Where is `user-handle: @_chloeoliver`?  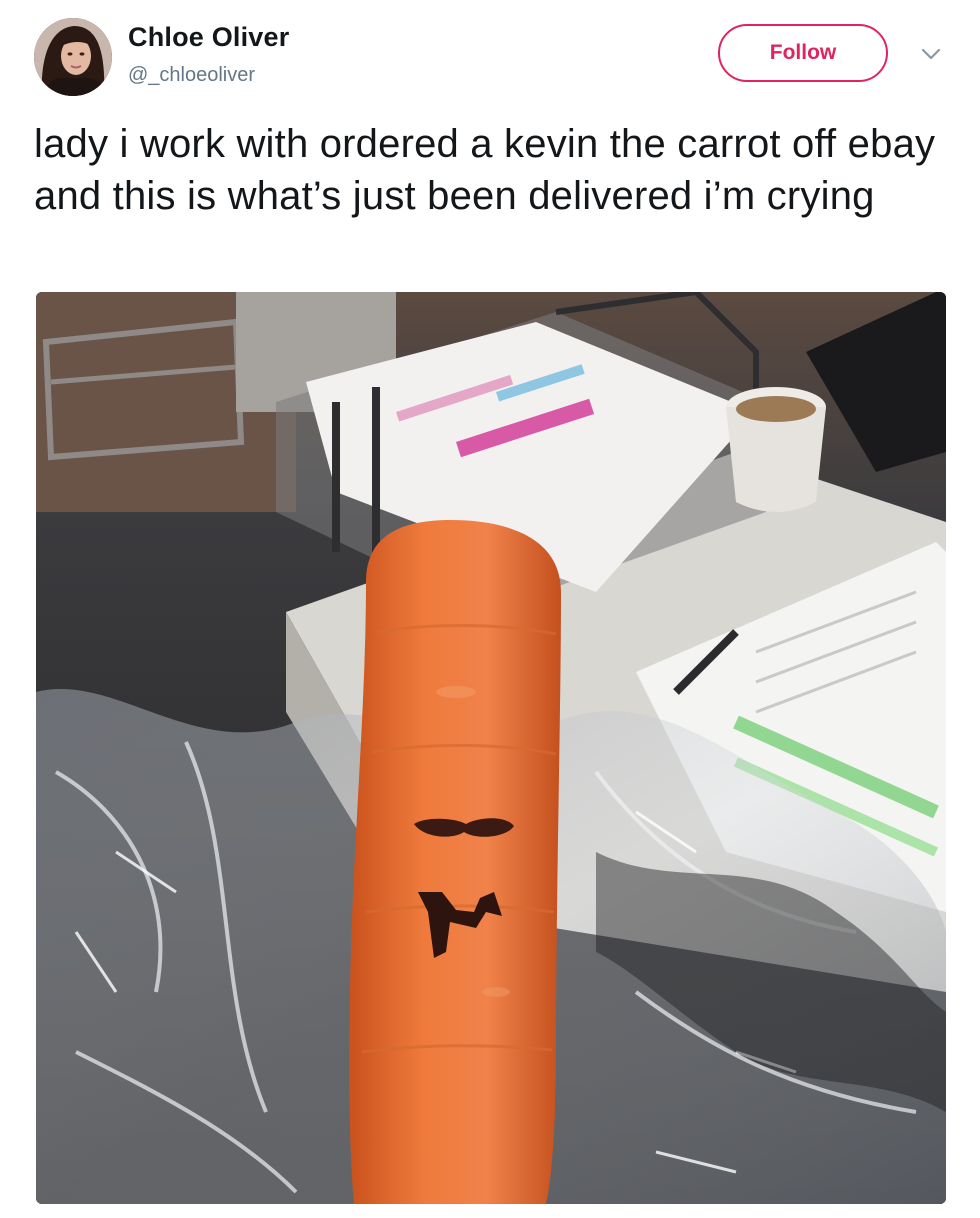 user-handle: @_chloeoliver is located at coordinates (191, 75).